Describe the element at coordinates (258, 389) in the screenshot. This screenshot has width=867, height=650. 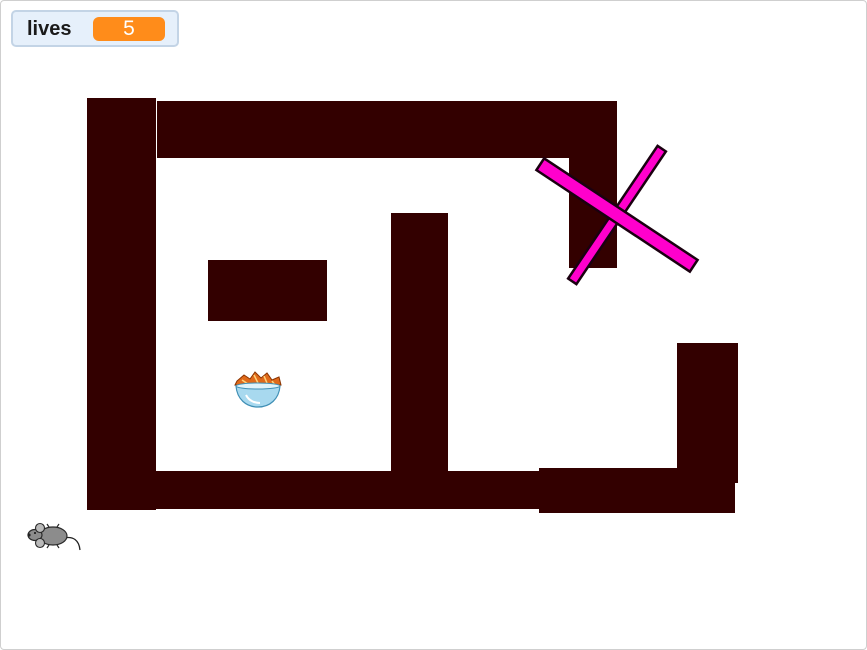
I see `food-bowl-icon` at that location.